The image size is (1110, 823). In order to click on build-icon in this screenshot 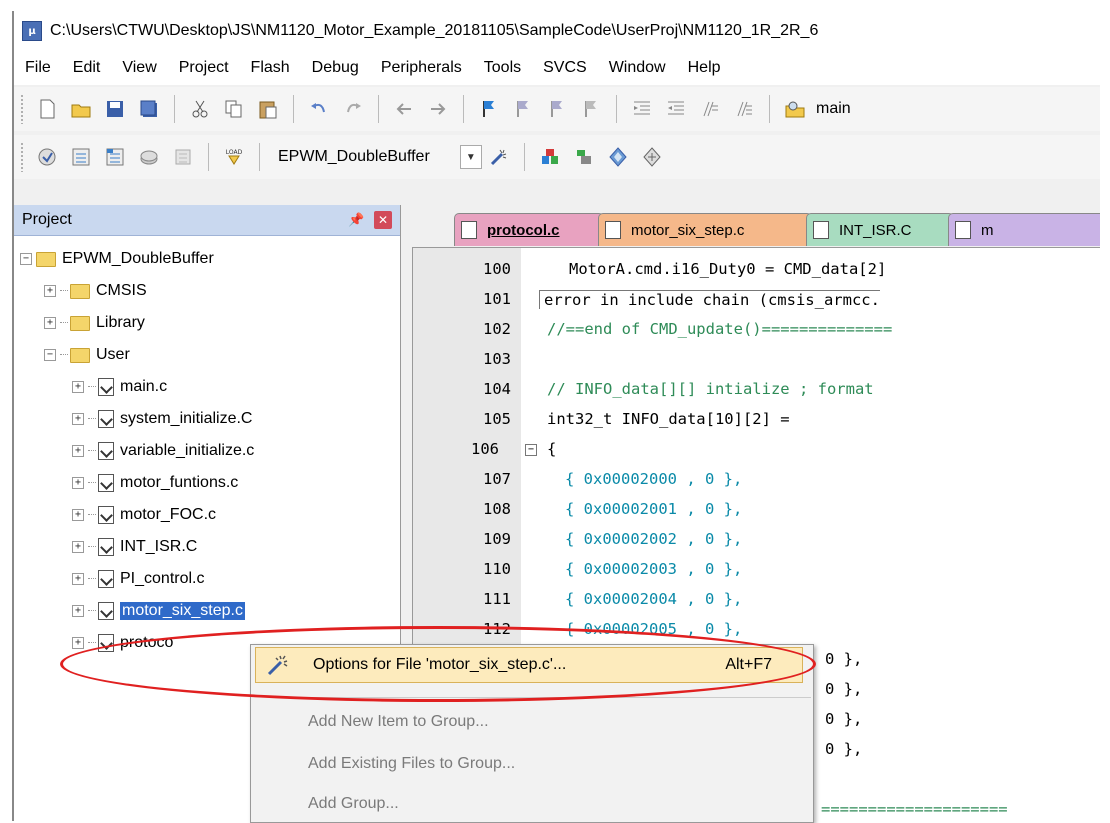, I will do `click(81, 157)`.